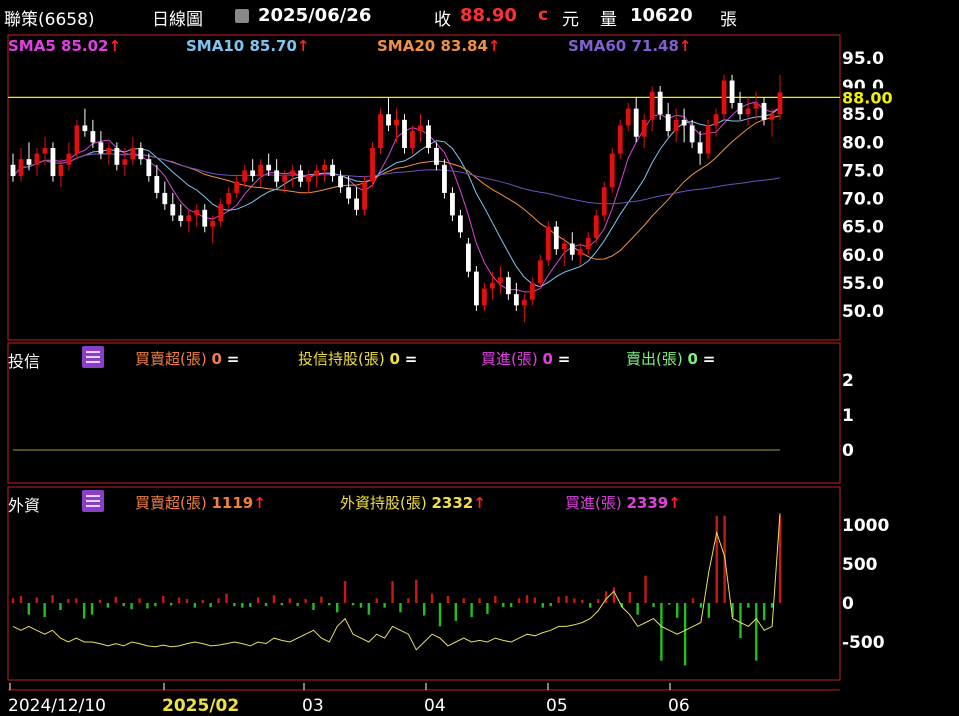 This screenshot has height=716, width=959. I want to click on x-axis-tick: 2024/12/10, so click(57, 706).